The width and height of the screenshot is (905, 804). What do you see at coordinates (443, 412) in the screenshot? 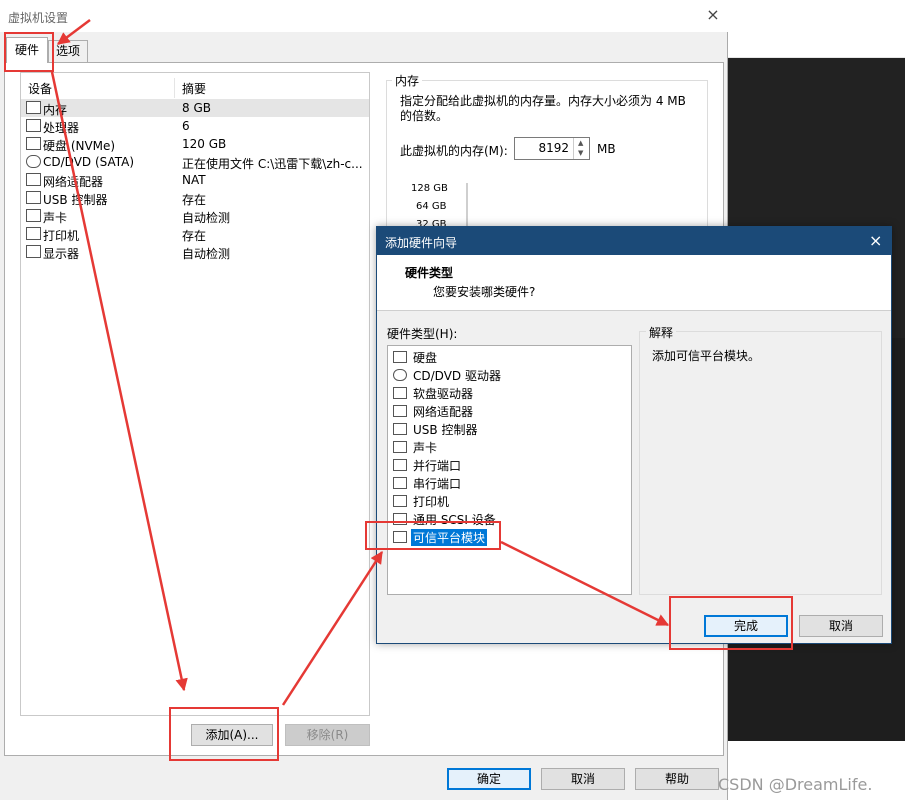
I see `item-label: 网络适配器` at bounding box center [443, 412].